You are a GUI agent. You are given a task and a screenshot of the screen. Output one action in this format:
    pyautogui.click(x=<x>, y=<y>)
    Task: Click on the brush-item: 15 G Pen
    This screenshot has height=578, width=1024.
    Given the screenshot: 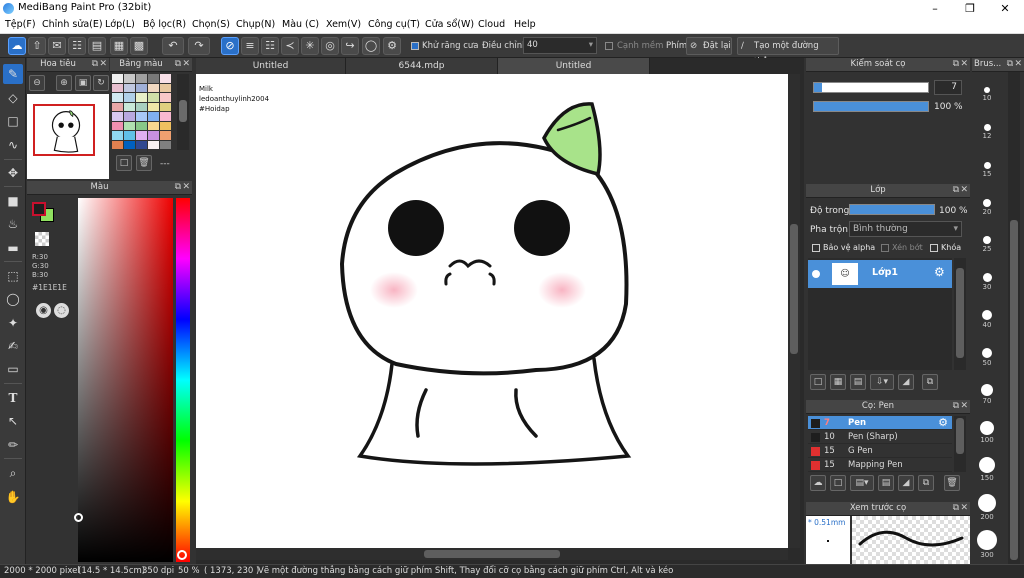 What is the action you would take?
    pyautogui.click(x=880, y=451)
    